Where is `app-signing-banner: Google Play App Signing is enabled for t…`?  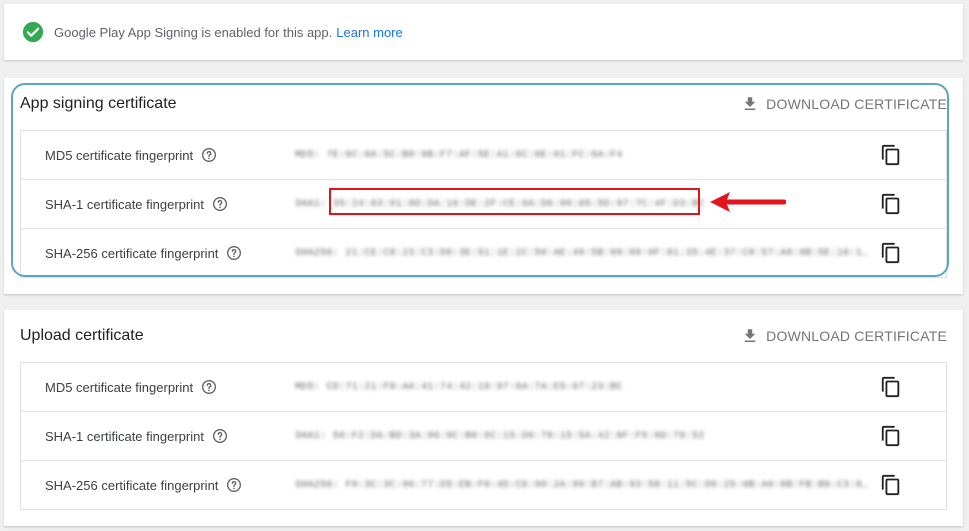
app-signing-banner: Google Play App Signing is enabled for t… is located at coordinates (483, 32).